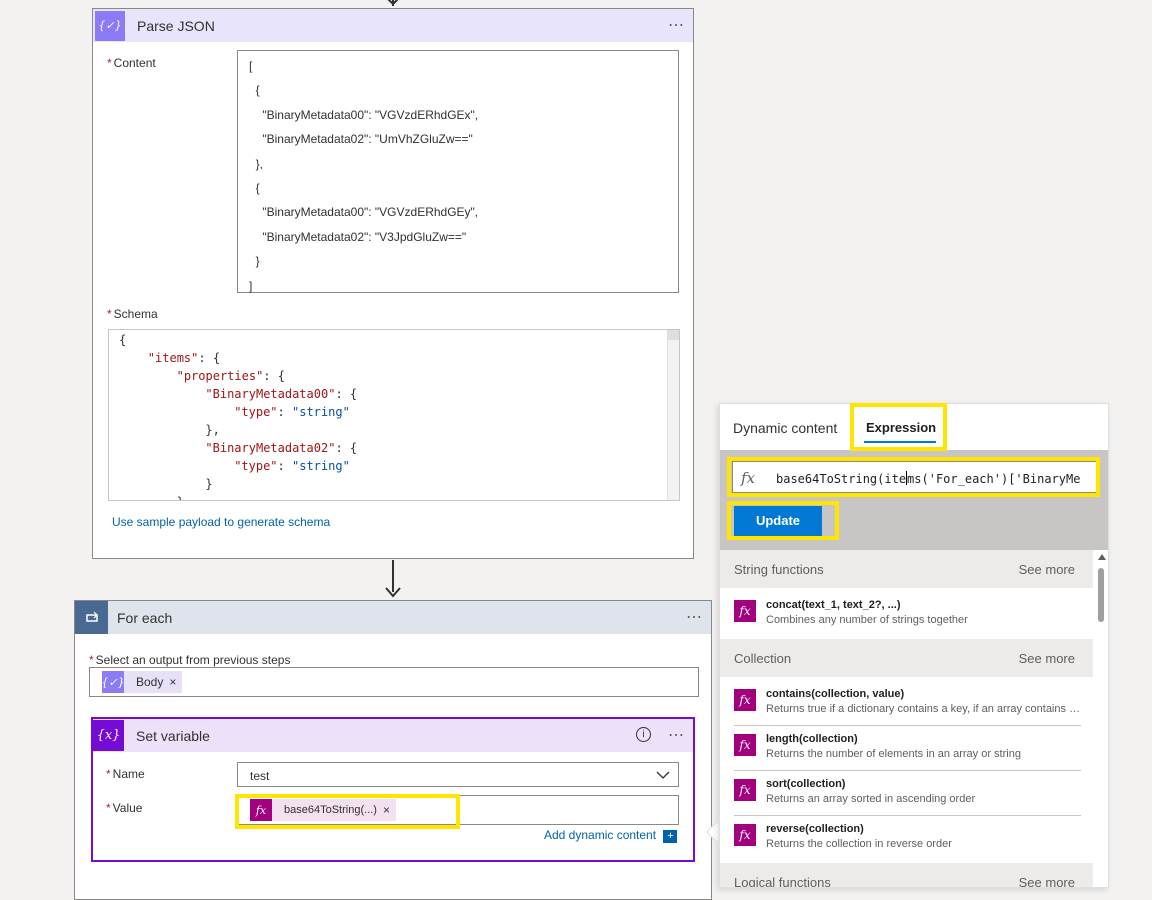 The image size is (1152, 900). Describe the element at coordinates (694, 617) in the screenshot. I see `for-each-more-icon: ⋯` at that location.